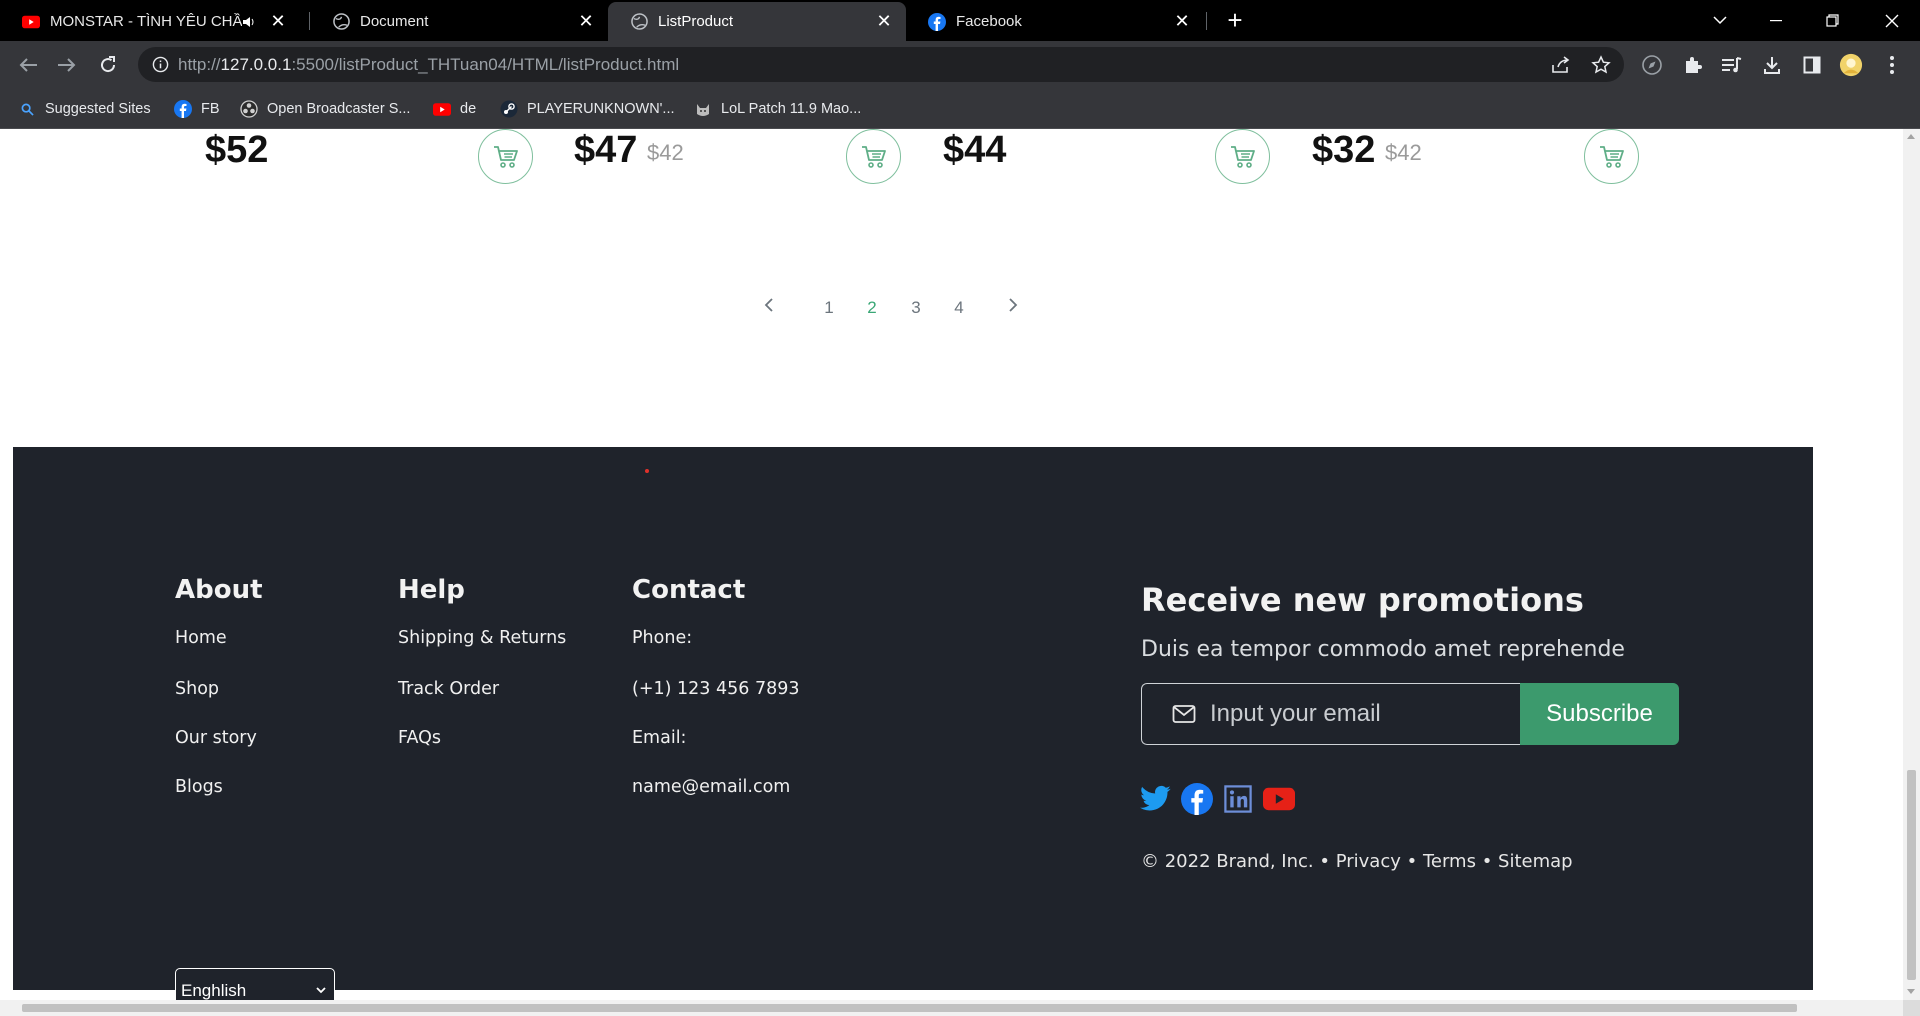  What do you see at coordinates (1235, 21) in the screenshot?
I see `new-tab-button: +` at bounding box center [1235, 21].